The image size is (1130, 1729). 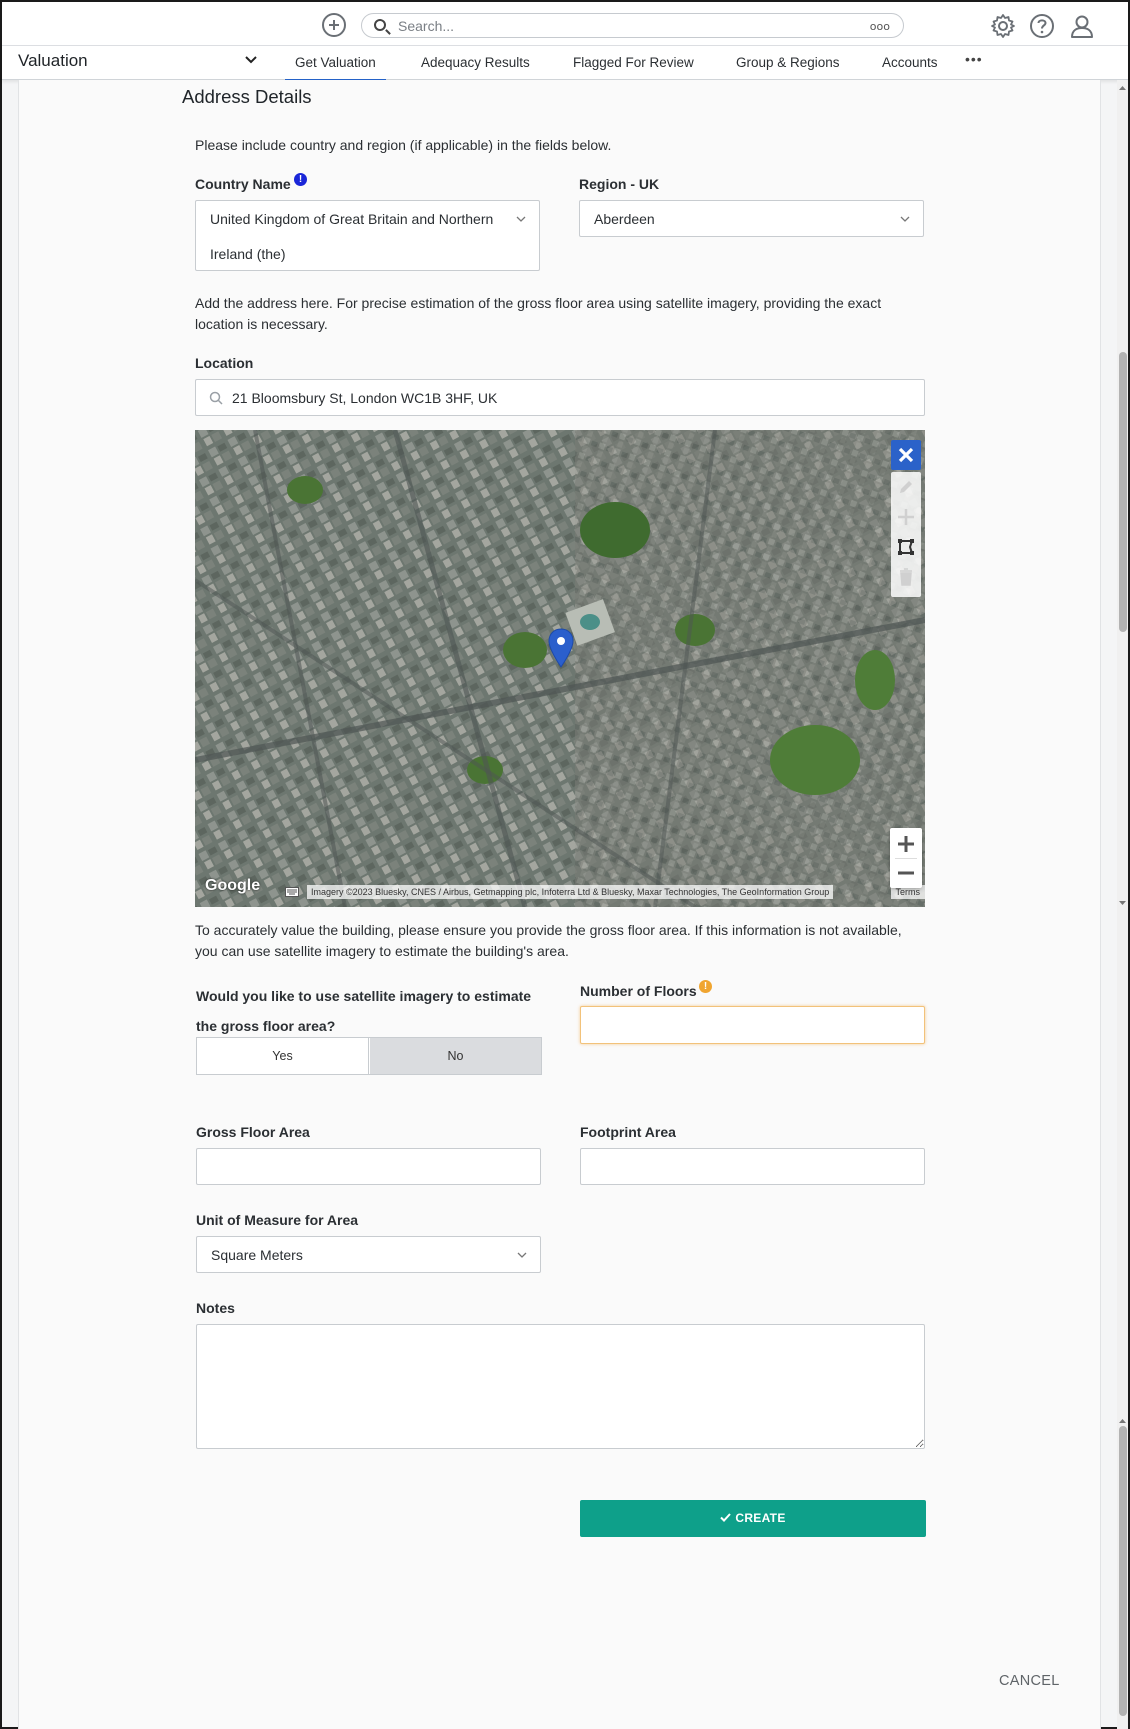 I want to click on close-draw-button, so click(x=906, y=455).